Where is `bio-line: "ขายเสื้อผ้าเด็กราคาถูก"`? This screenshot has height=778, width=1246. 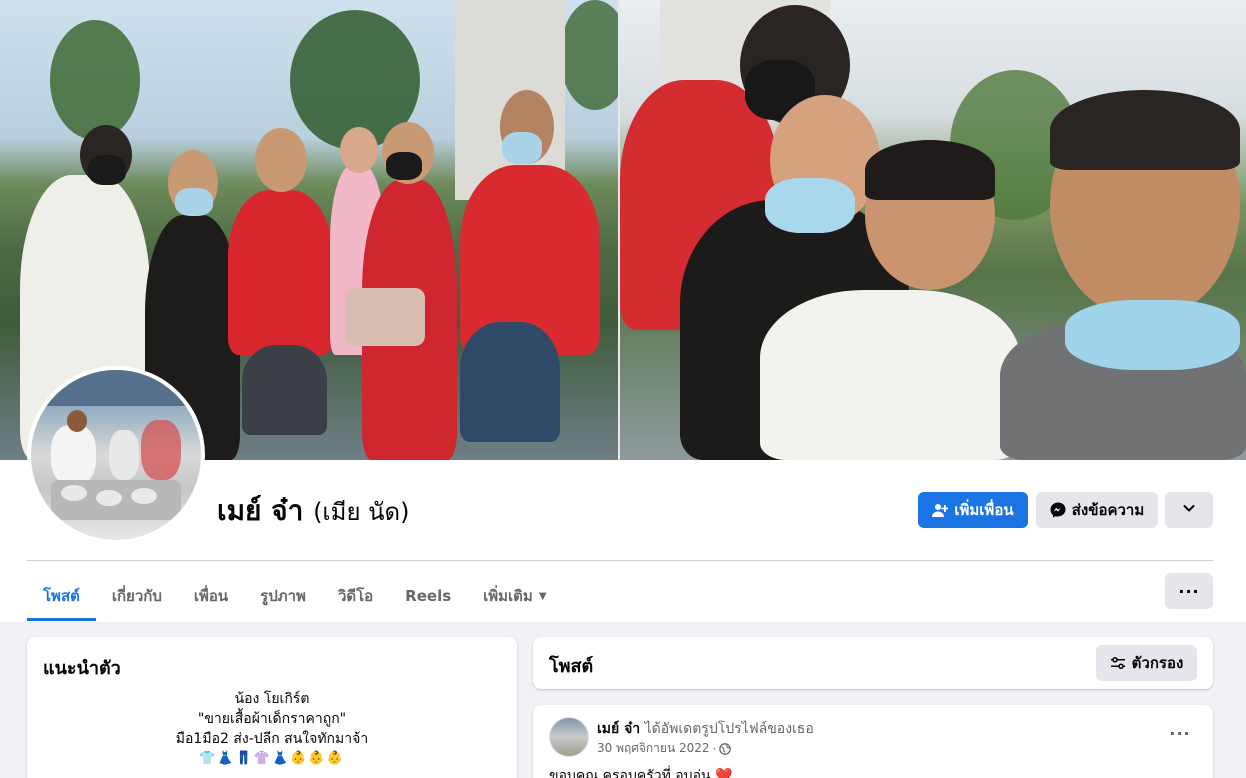 bio-line: "ขายเสื้อผ้าเด็กราคาถูก" is located at coordinates (272, 719).